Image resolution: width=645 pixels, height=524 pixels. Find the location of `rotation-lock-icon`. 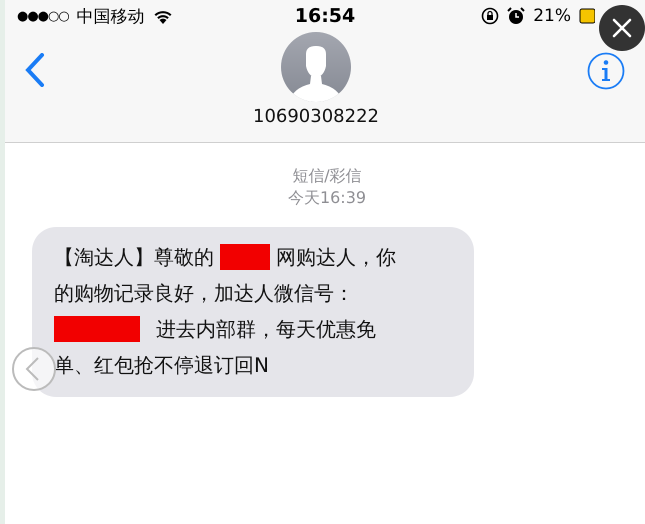

rotation-lock-icon is located at coordinates (490, 16).